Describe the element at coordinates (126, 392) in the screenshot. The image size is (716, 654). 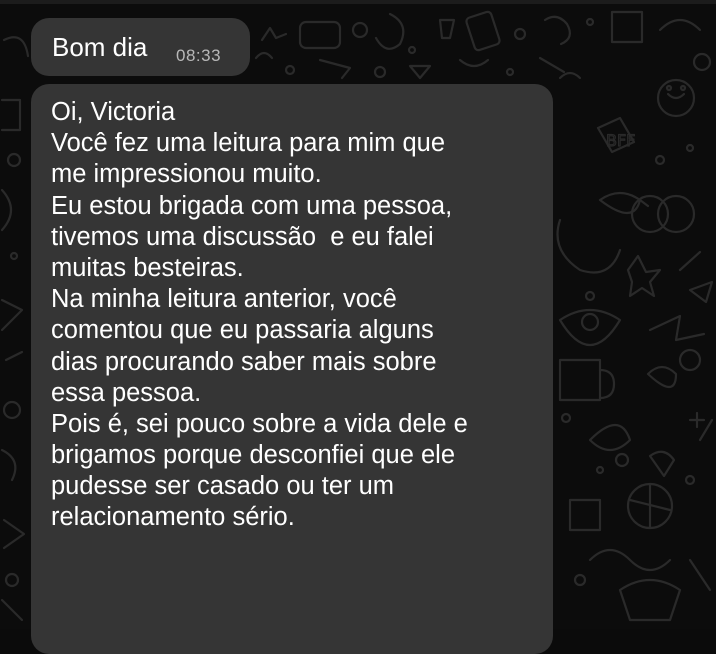
I see `message-line: essa pessoa.` at that location.